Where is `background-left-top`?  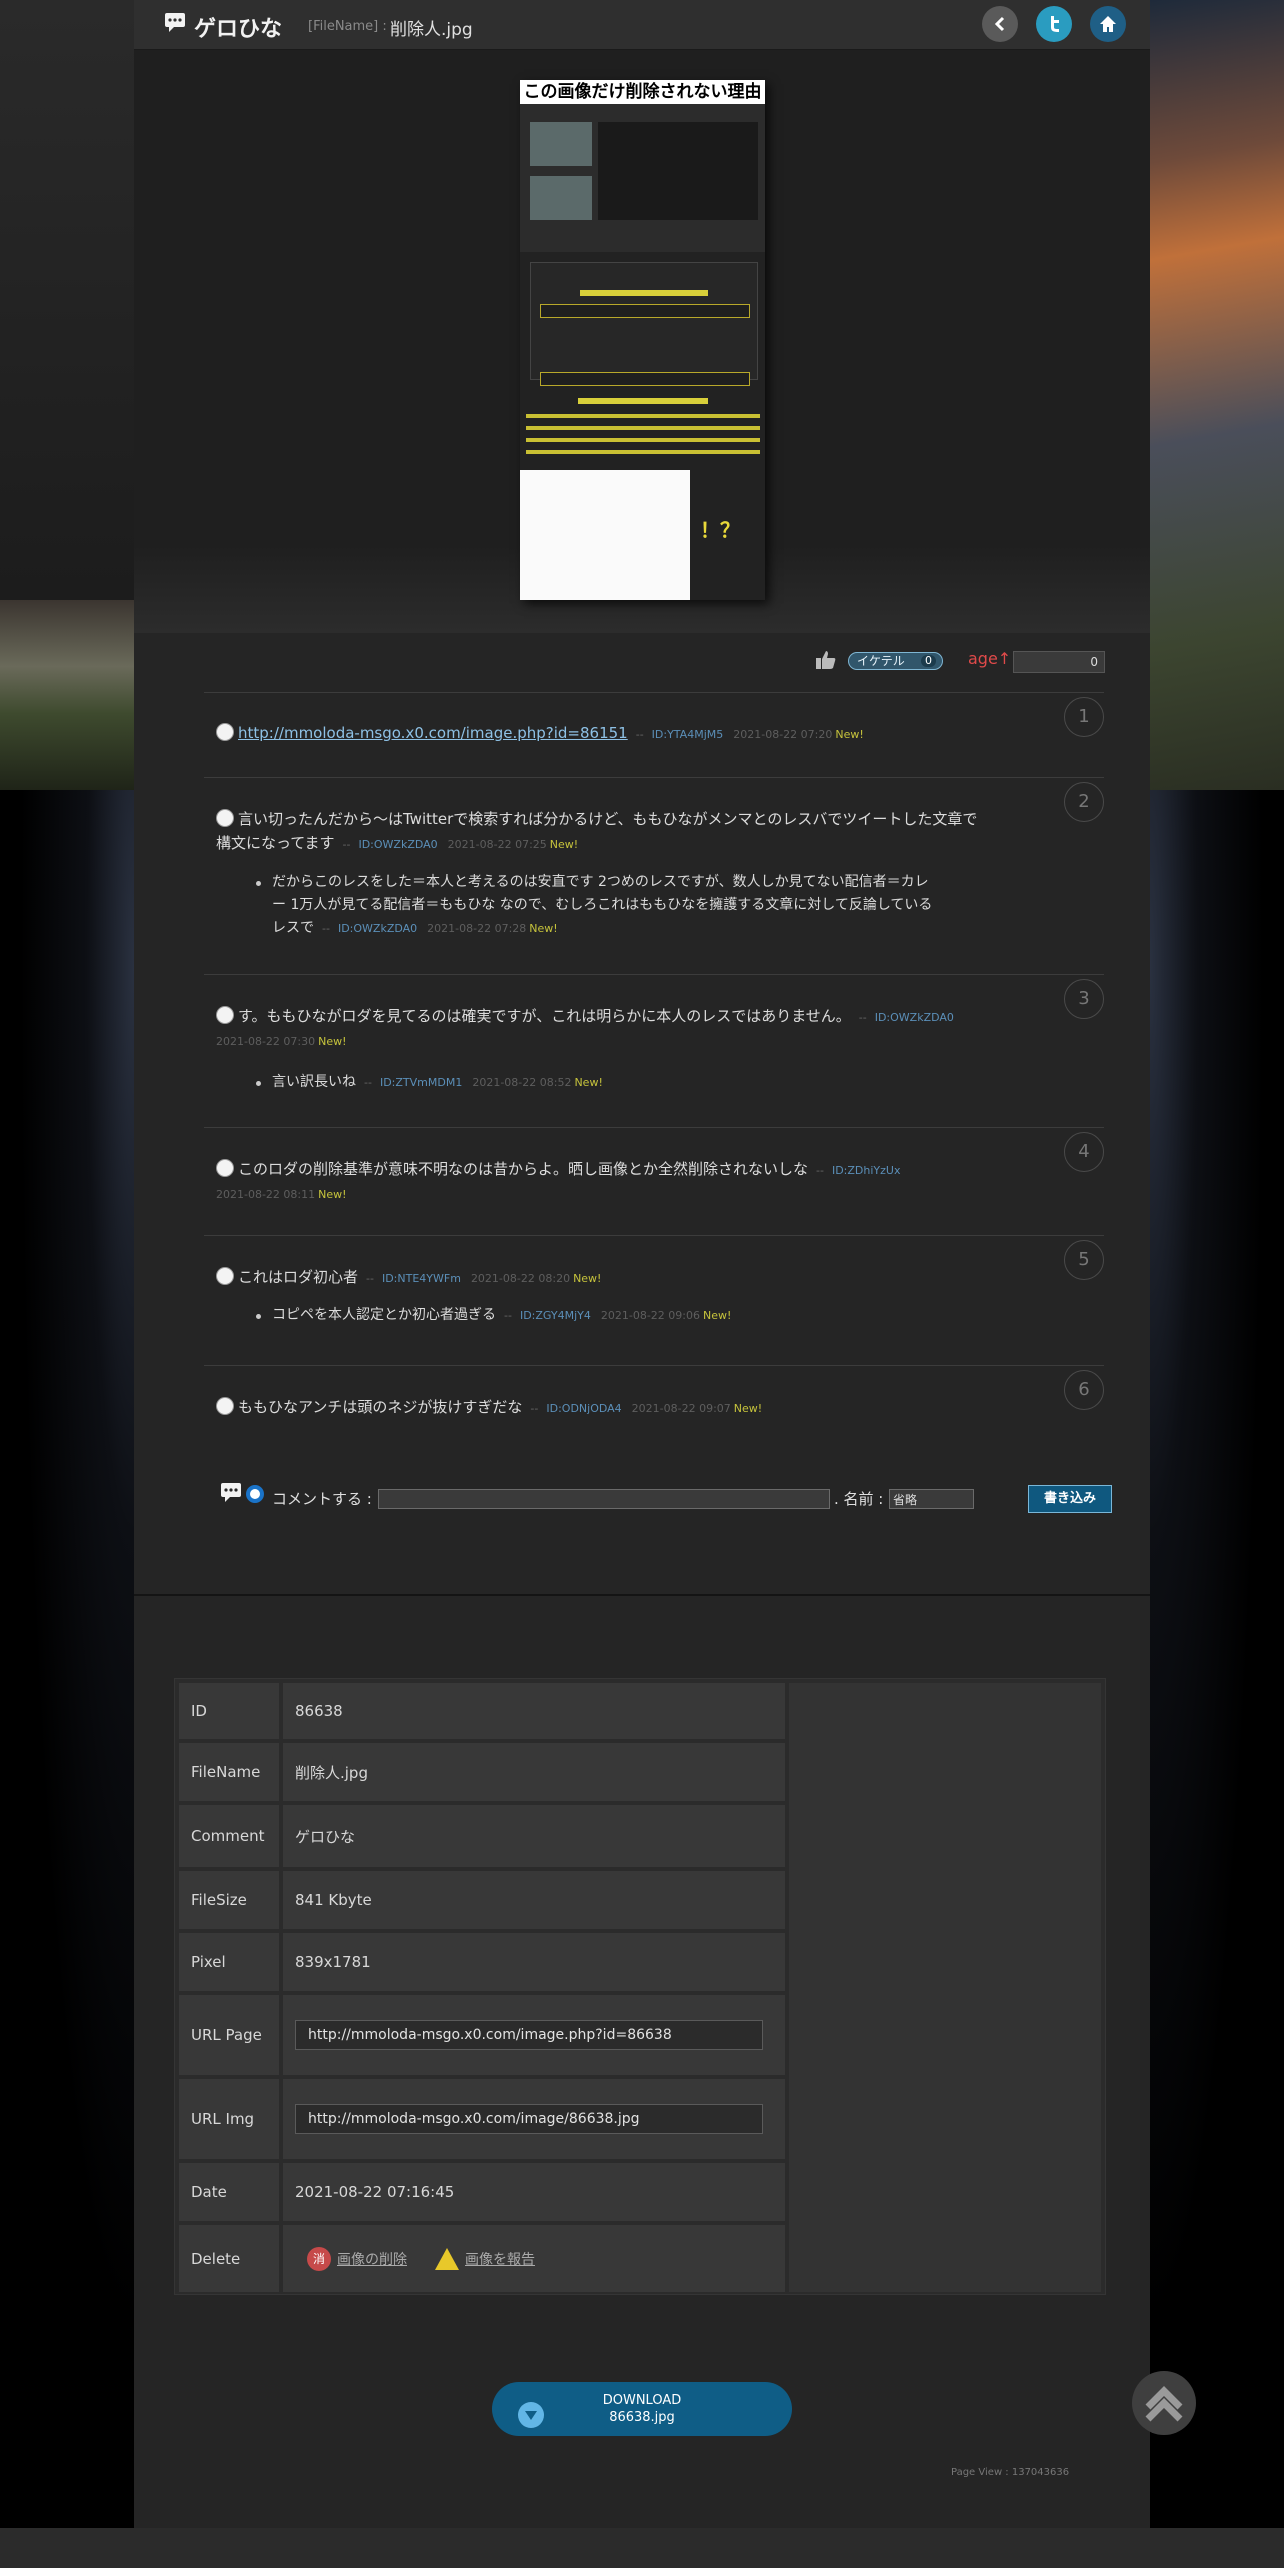 background-left-top is located at coordinates (67, 300).